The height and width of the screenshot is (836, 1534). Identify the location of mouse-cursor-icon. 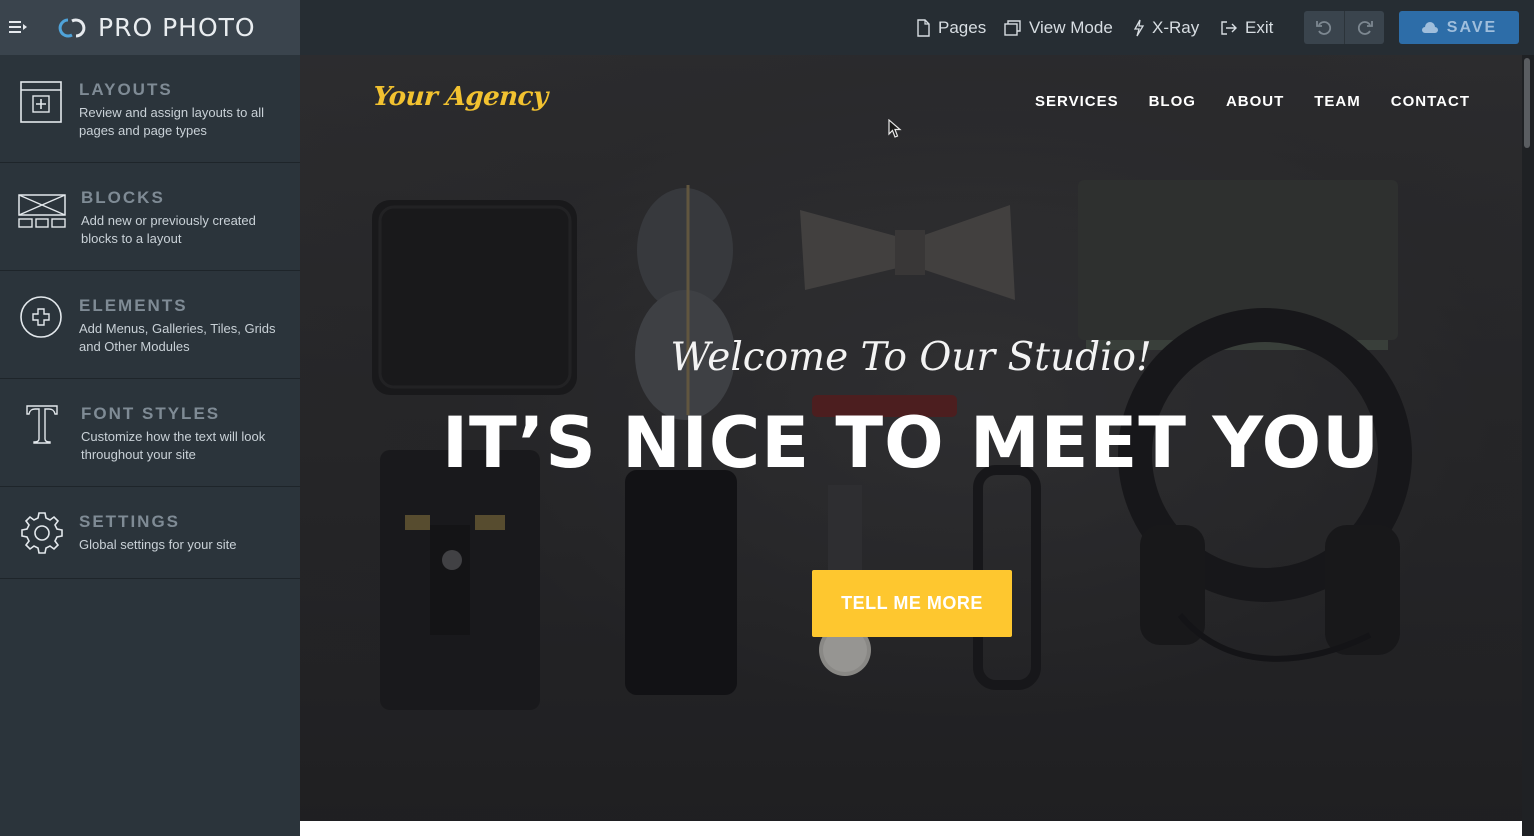
(895, 128).